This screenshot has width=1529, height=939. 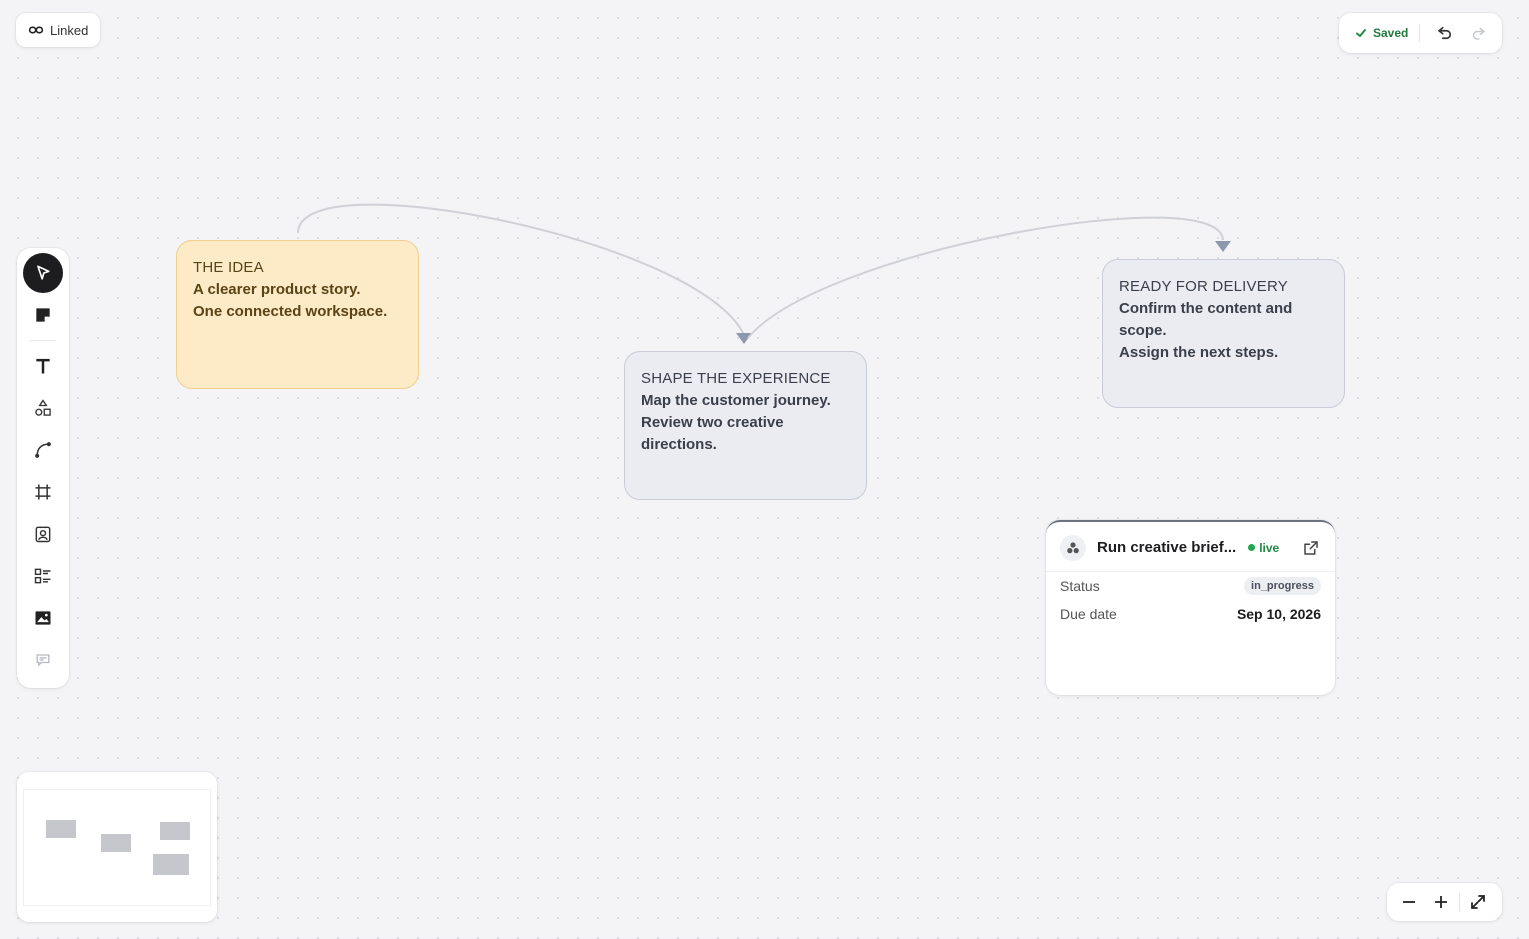 I want to click on list-tool, so click(x=43, y=576).